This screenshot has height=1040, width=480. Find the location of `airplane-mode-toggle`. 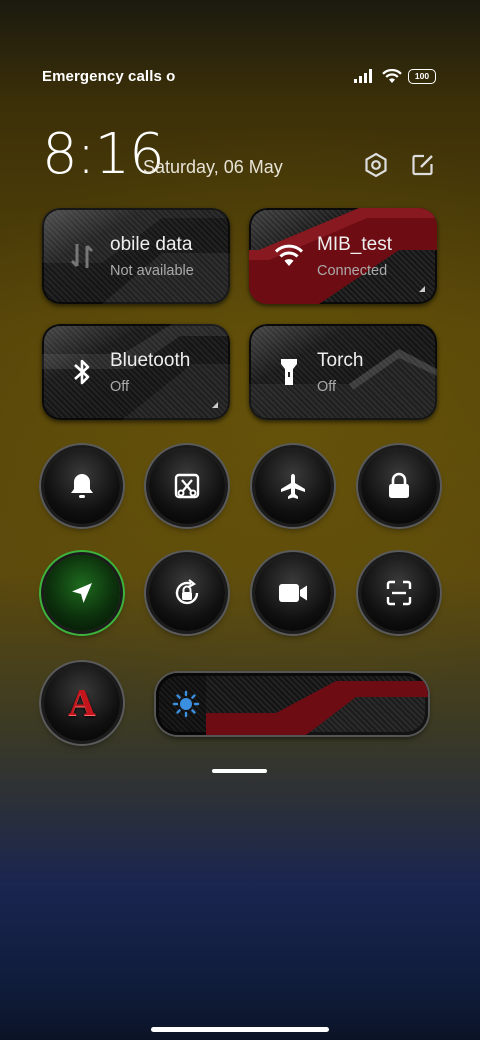

airplane-mode-toggle is located at coordinates (293, 486).